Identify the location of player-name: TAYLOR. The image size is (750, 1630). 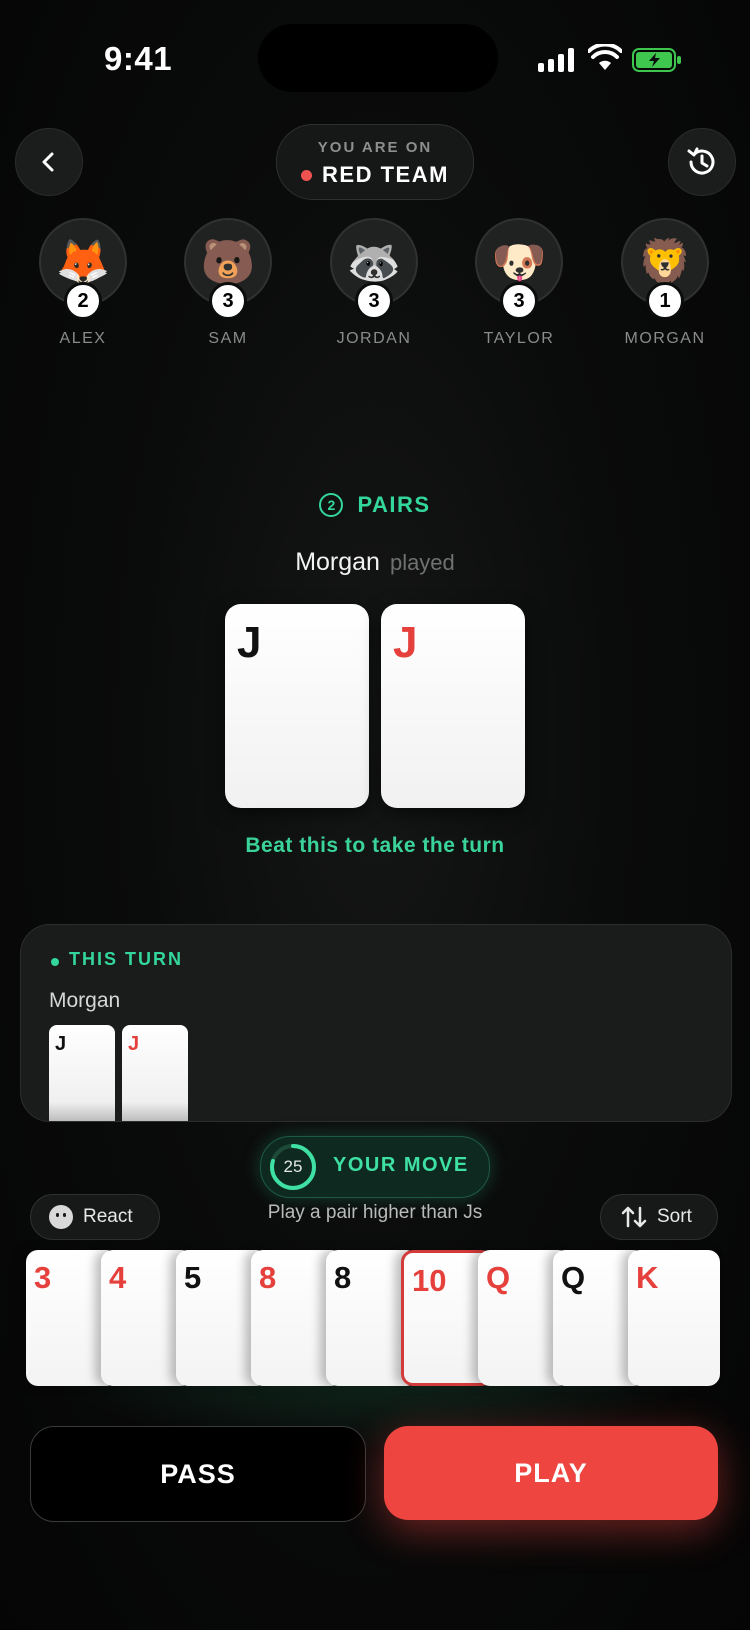
(519, 338).